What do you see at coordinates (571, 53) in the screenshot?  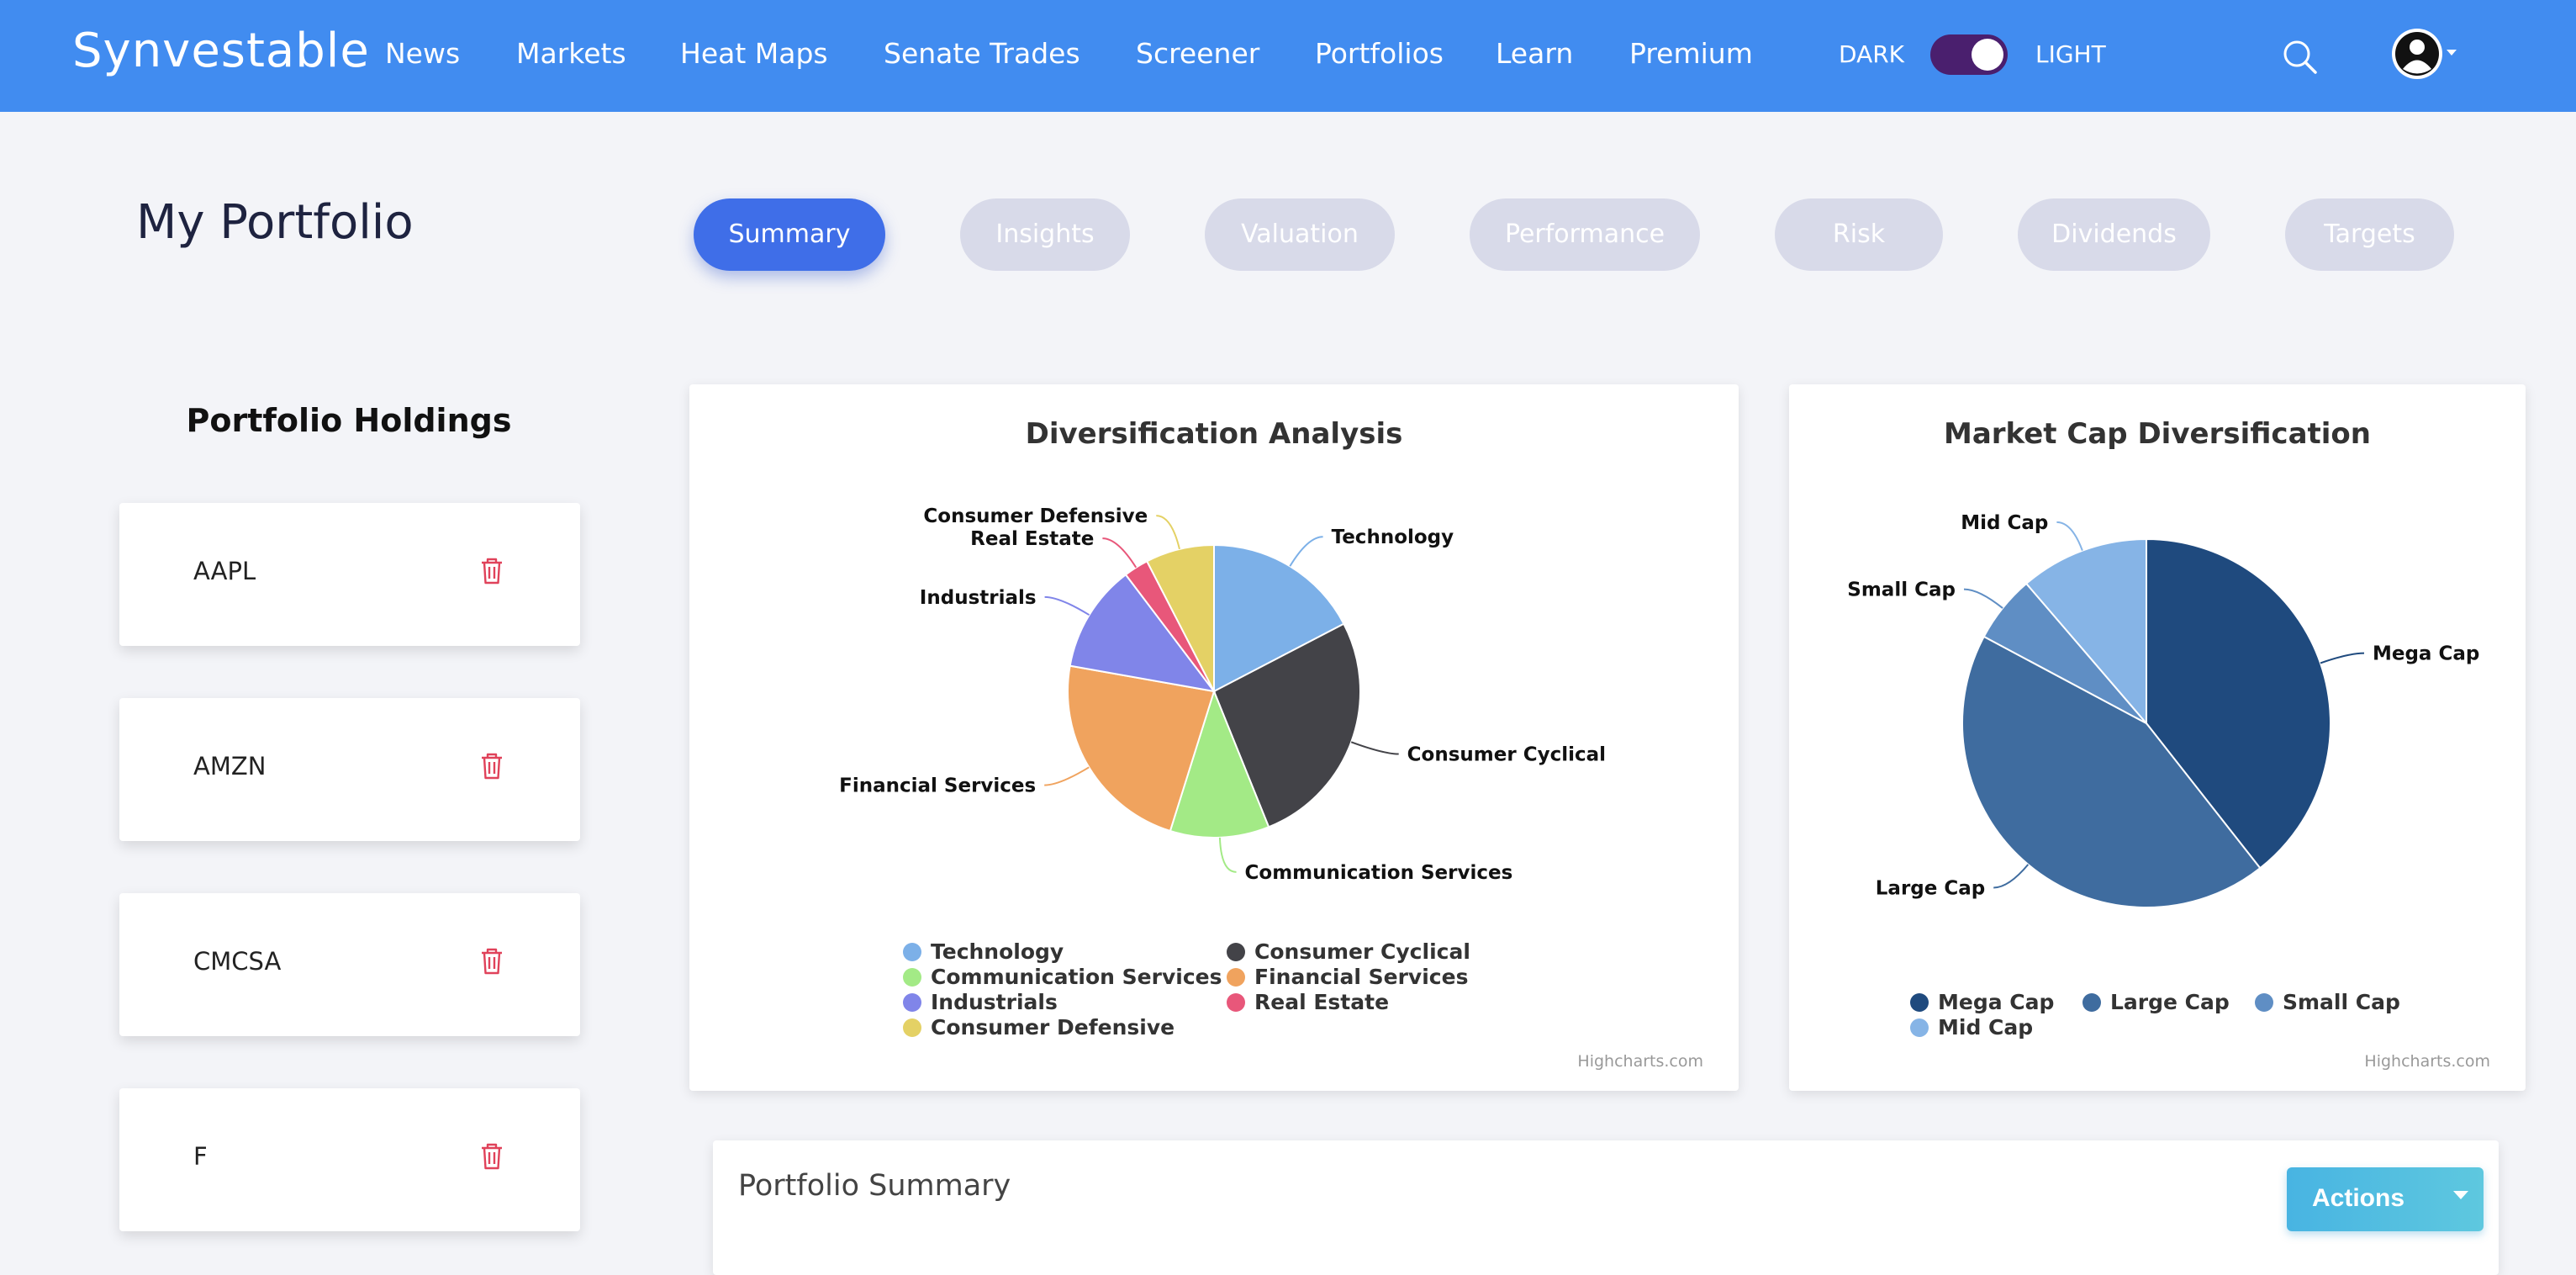 I see `nav-link-markets: Markets` at bounding box center [571, 53].